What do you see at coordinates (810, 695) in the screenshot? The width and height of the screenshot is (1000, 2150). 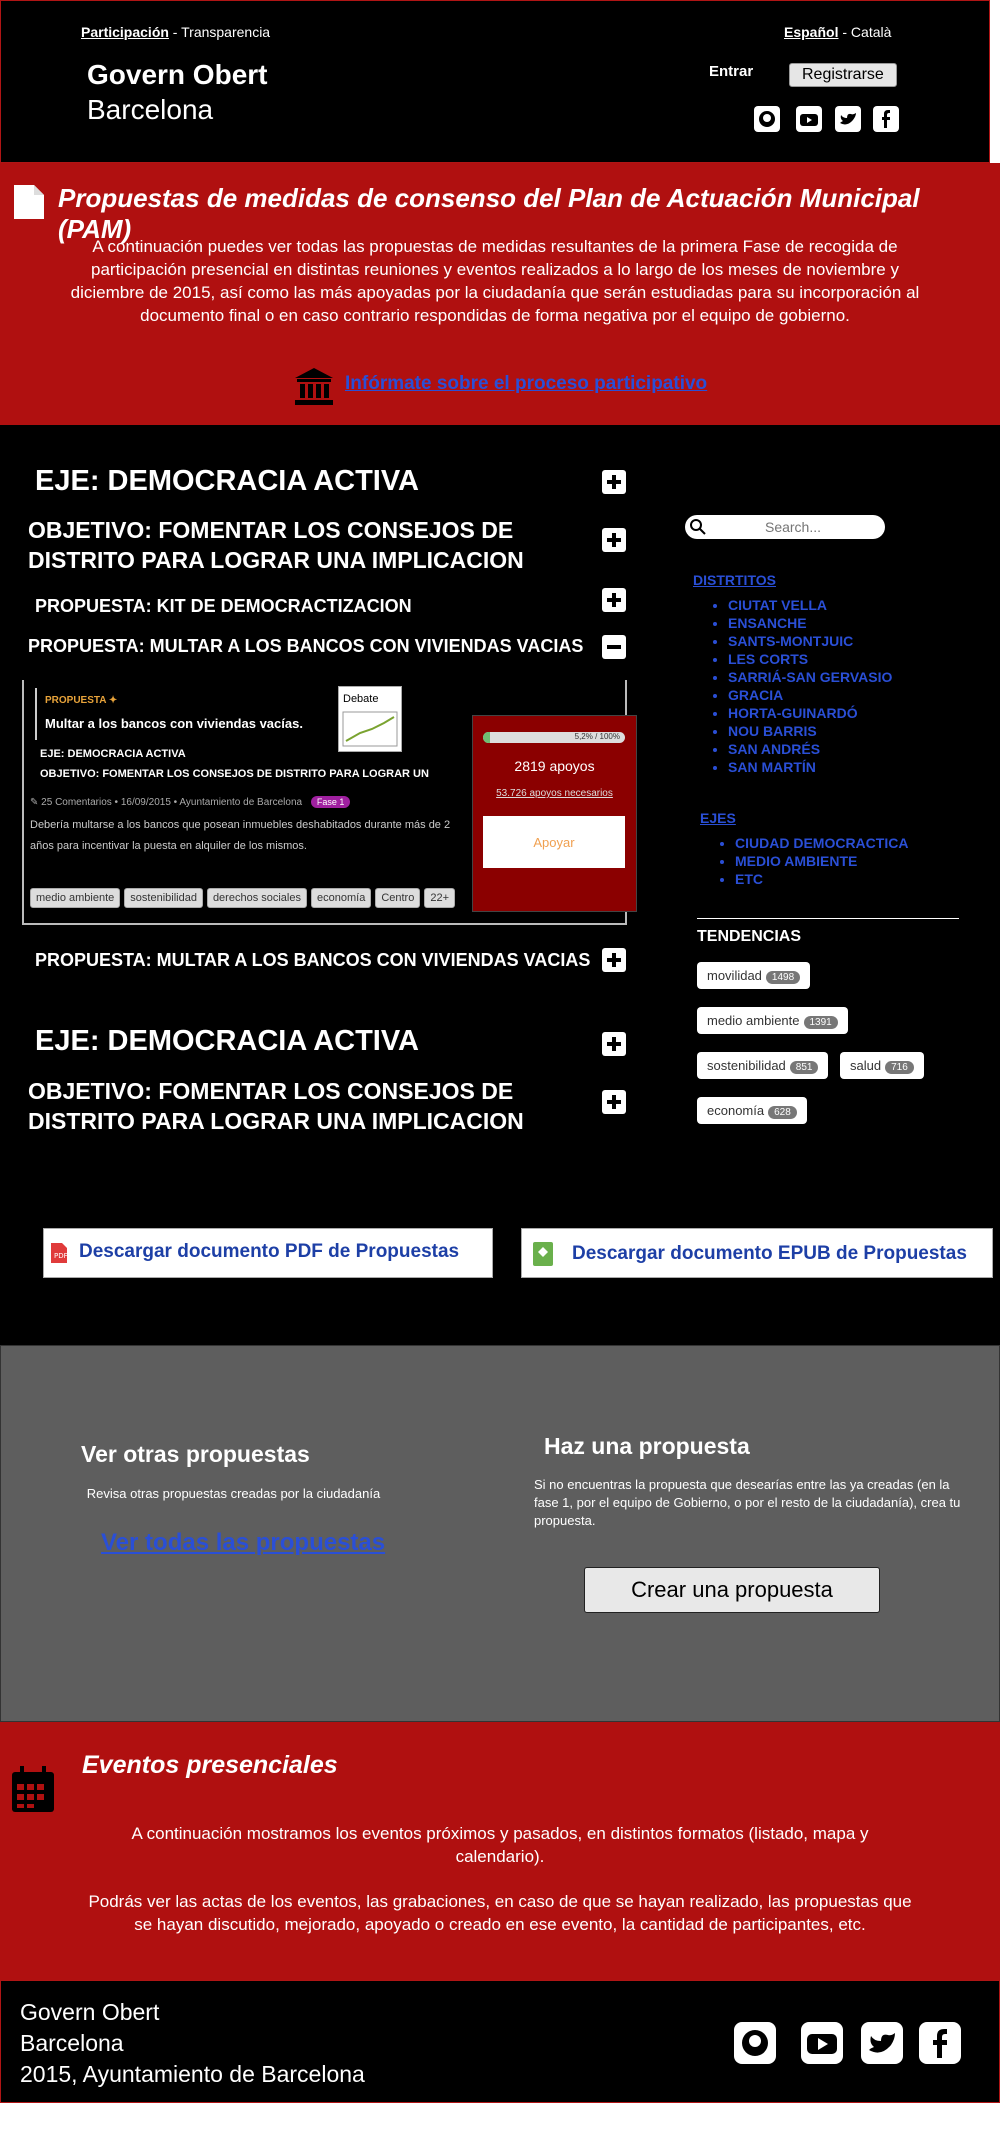 I see `district-item: GRACIA` at bounding box center [810, 695].